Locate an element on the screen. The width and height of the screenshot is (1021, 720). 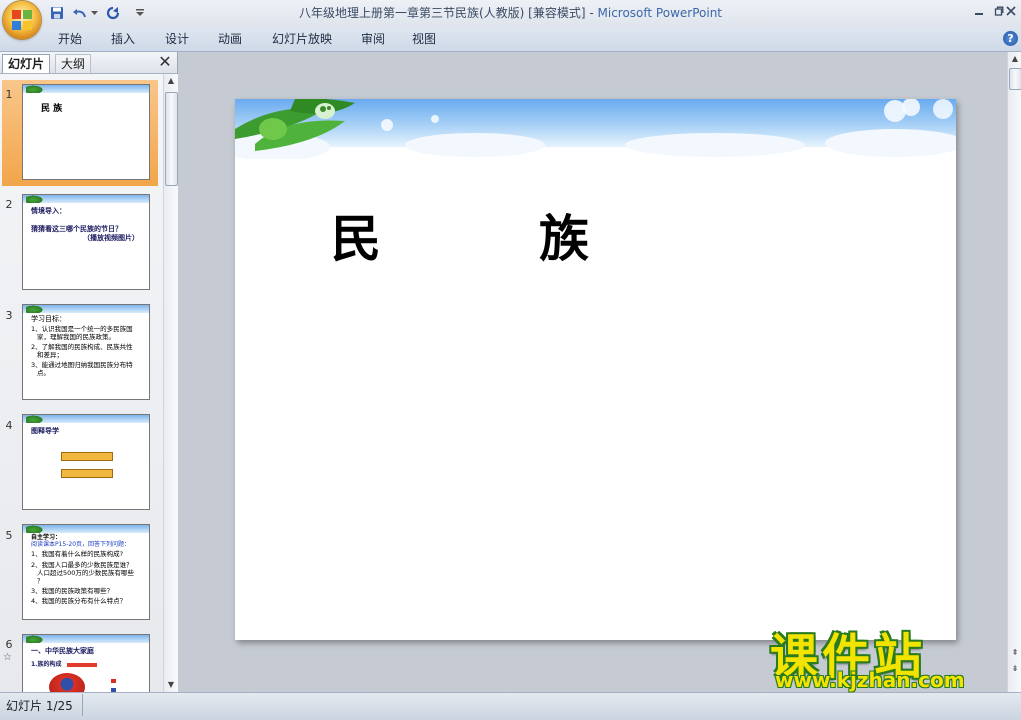
redo-icon is located at coordinates (113, 13).